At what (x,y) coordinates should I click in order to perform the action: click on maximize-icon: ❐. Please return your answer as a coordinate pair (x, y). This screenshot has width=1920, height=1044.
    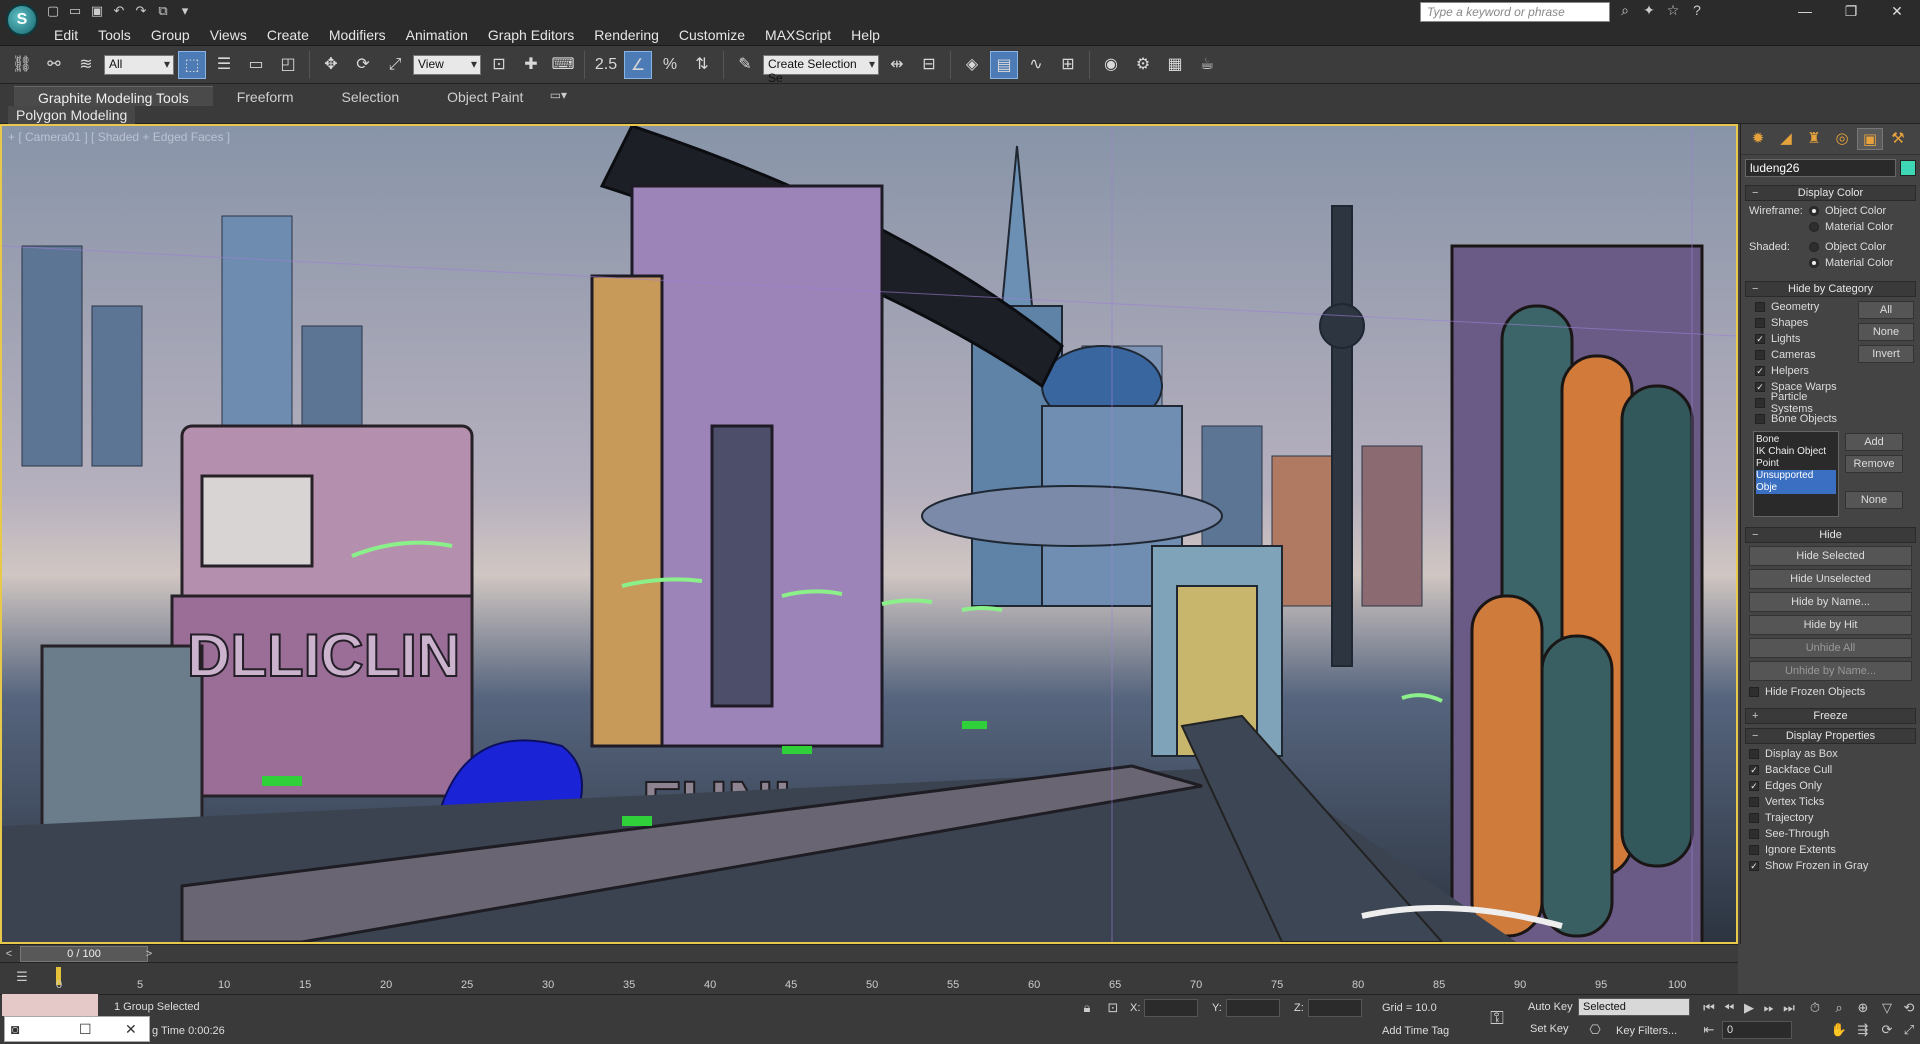
    Looking at the image, I should click on (1851, 12).